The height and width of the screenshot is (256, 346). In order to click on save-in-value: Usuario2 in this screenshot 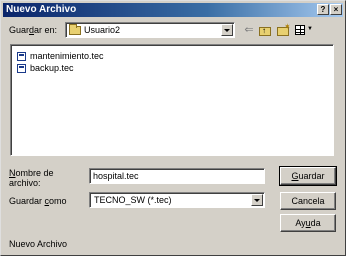, I will do `click(102, 30)`.